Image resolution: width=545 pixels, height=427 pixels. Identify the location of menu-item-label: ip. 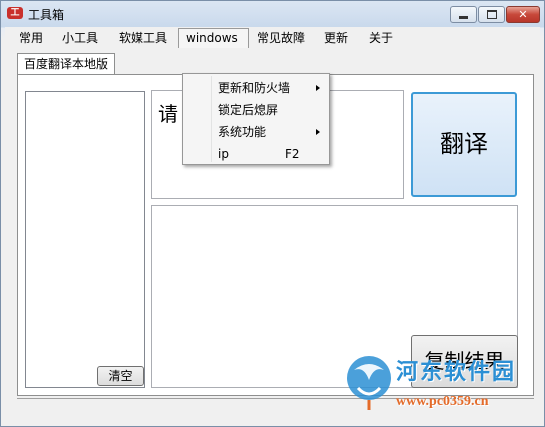
(223, 154).